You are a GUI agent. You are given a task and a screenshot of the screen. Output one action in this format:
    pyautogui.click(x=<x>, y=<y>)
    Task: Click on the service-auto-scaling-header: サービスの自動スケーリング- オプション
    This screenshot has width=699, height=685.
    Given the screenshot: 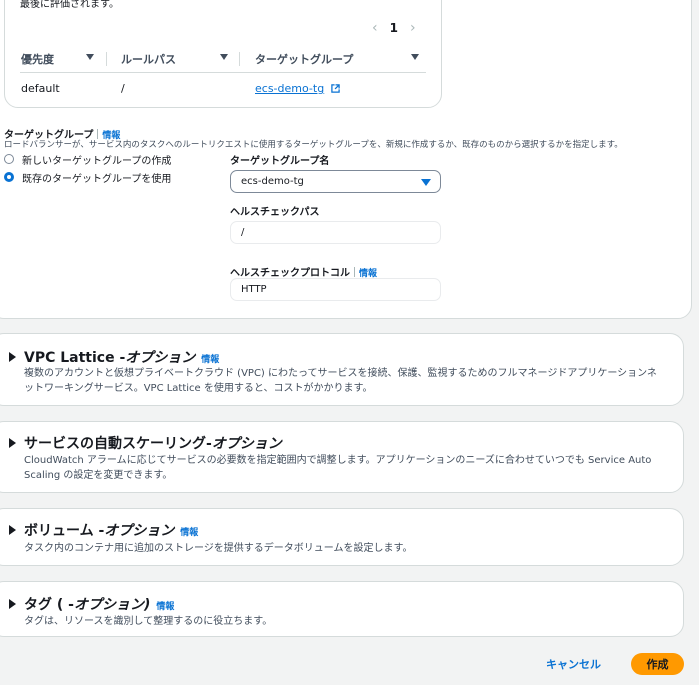 What is the action you would take?
    pyautogui.click(x=145, y=443)
    